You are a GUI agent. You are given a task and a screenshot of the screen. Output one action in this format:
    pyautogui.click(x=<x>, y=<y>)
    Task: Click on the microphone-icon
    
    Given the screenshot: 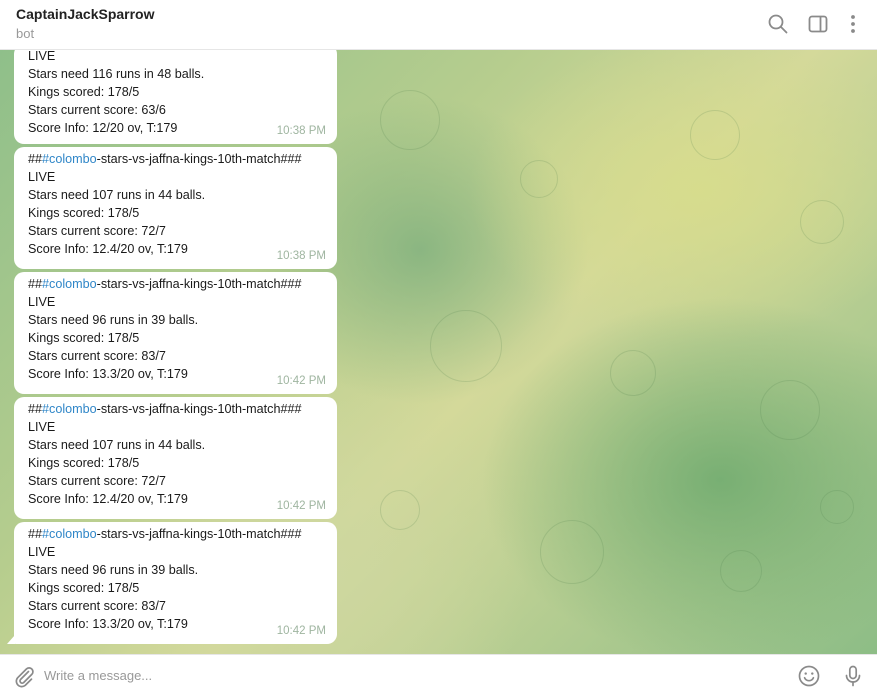 What is the action you would take?
    pyautogui.click(x=853, y=676)
    